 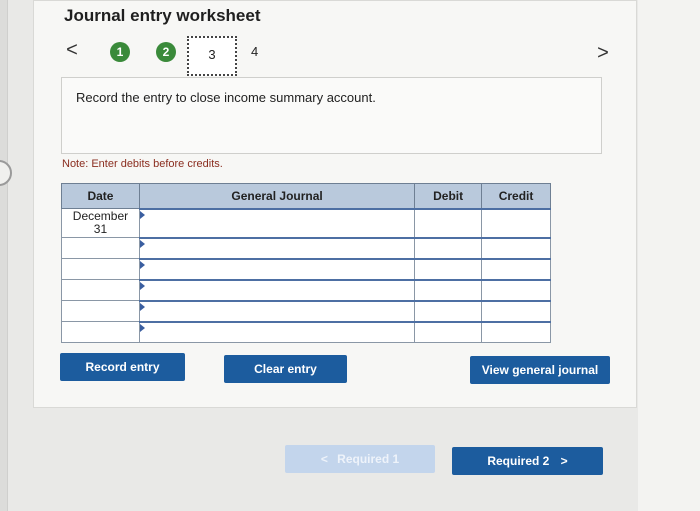 What do you see at coordinates (516, 196) in the screenshot?
I see `header-credit: Credit` at bounding box center [516, 196].